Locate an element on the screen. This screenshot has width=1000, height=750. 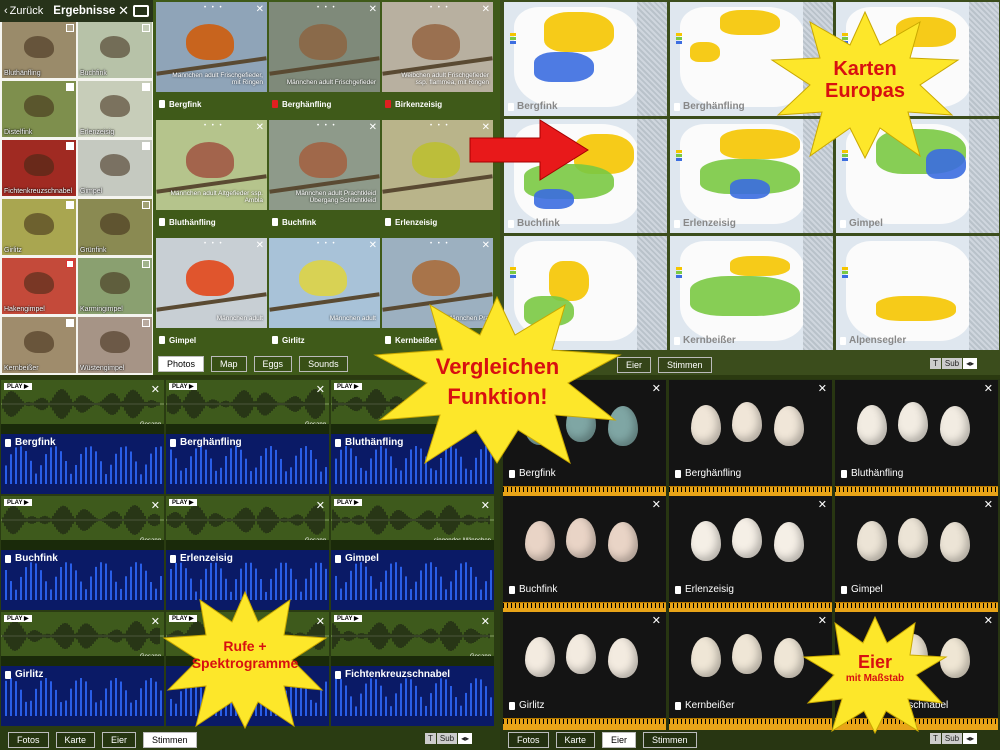
sound-cell: PLAY ▶✕singendes MännchenGimpel is located at coordinates (412, 553).